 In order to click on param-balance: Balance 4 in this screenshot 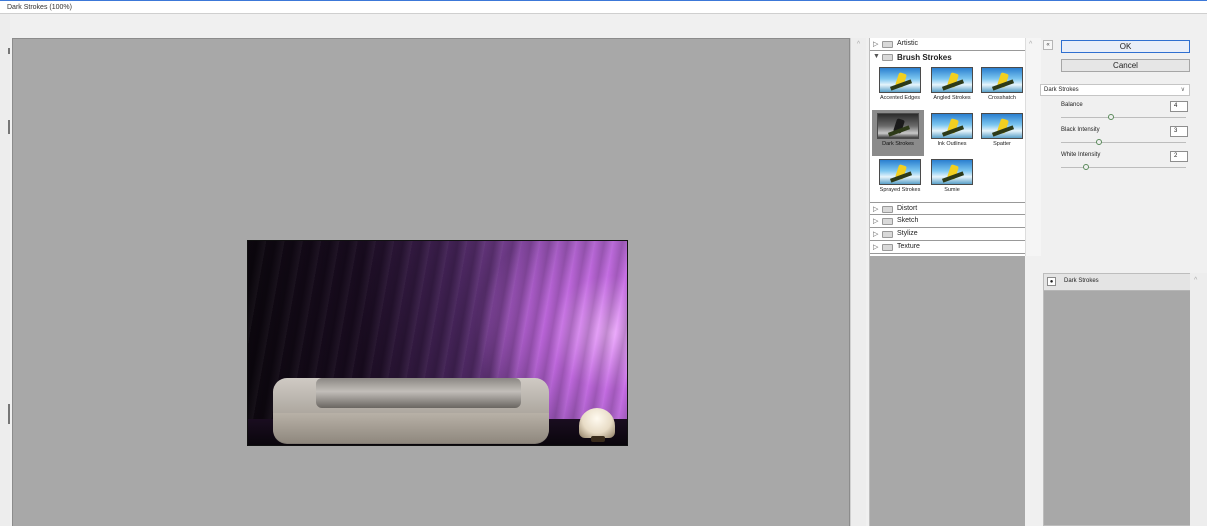, I will do `click(1124, 112)`.